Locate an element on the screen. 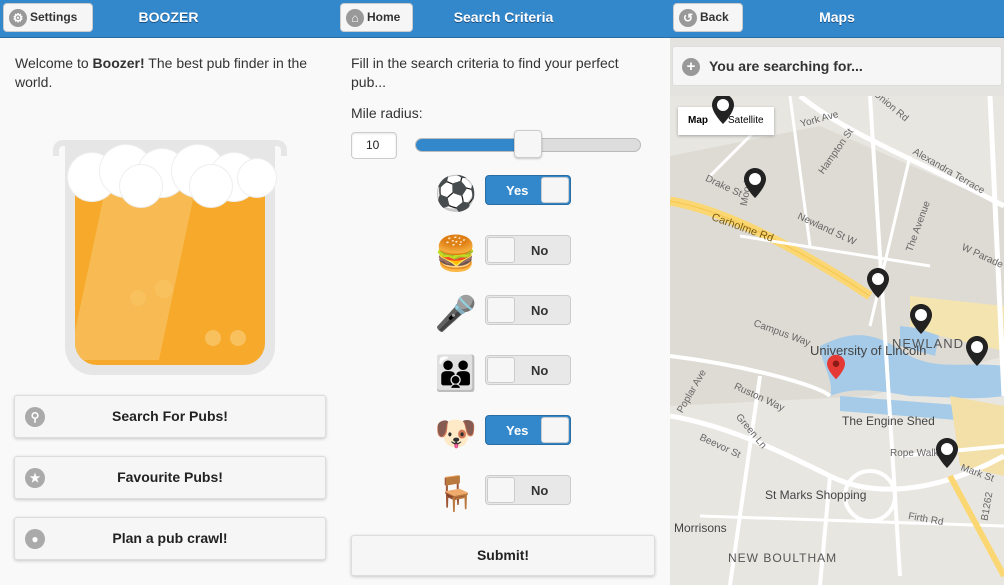 Image resolution: width=1004 pixels, height=585 pixels. page-title: Maps is located at coordinates (837, 17).